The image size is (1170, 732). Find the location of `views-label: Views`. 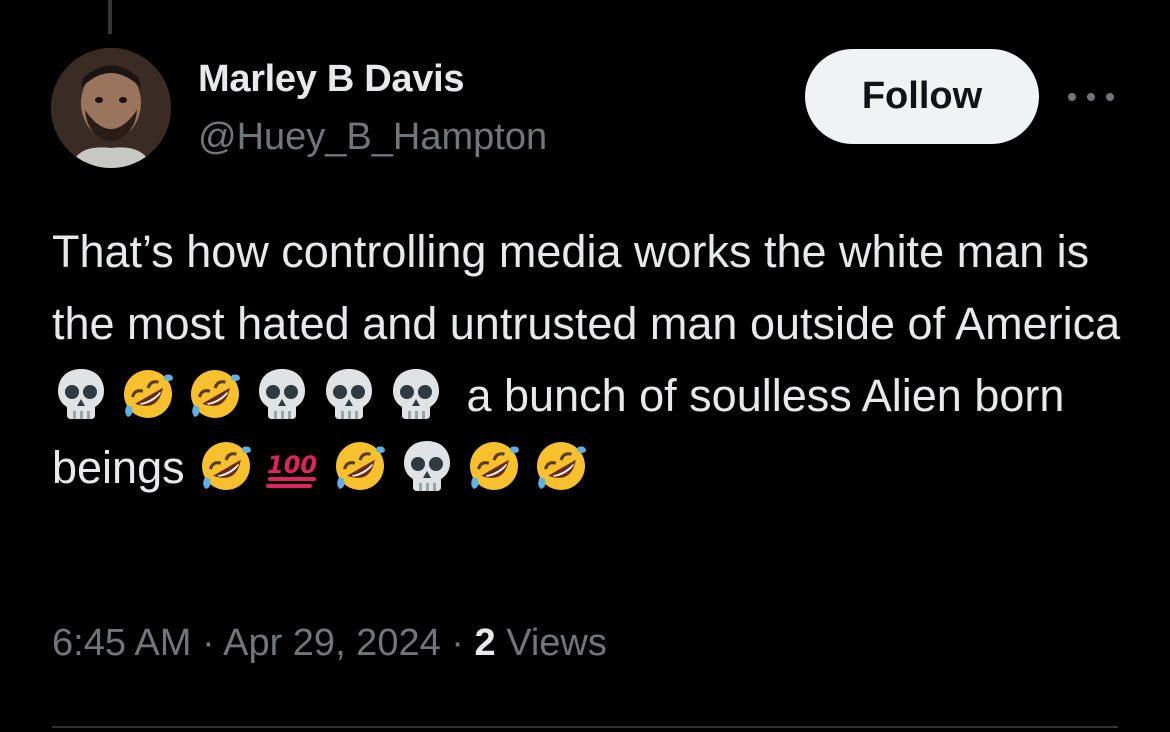

views-label: Views is located at coordinates (551, 643).